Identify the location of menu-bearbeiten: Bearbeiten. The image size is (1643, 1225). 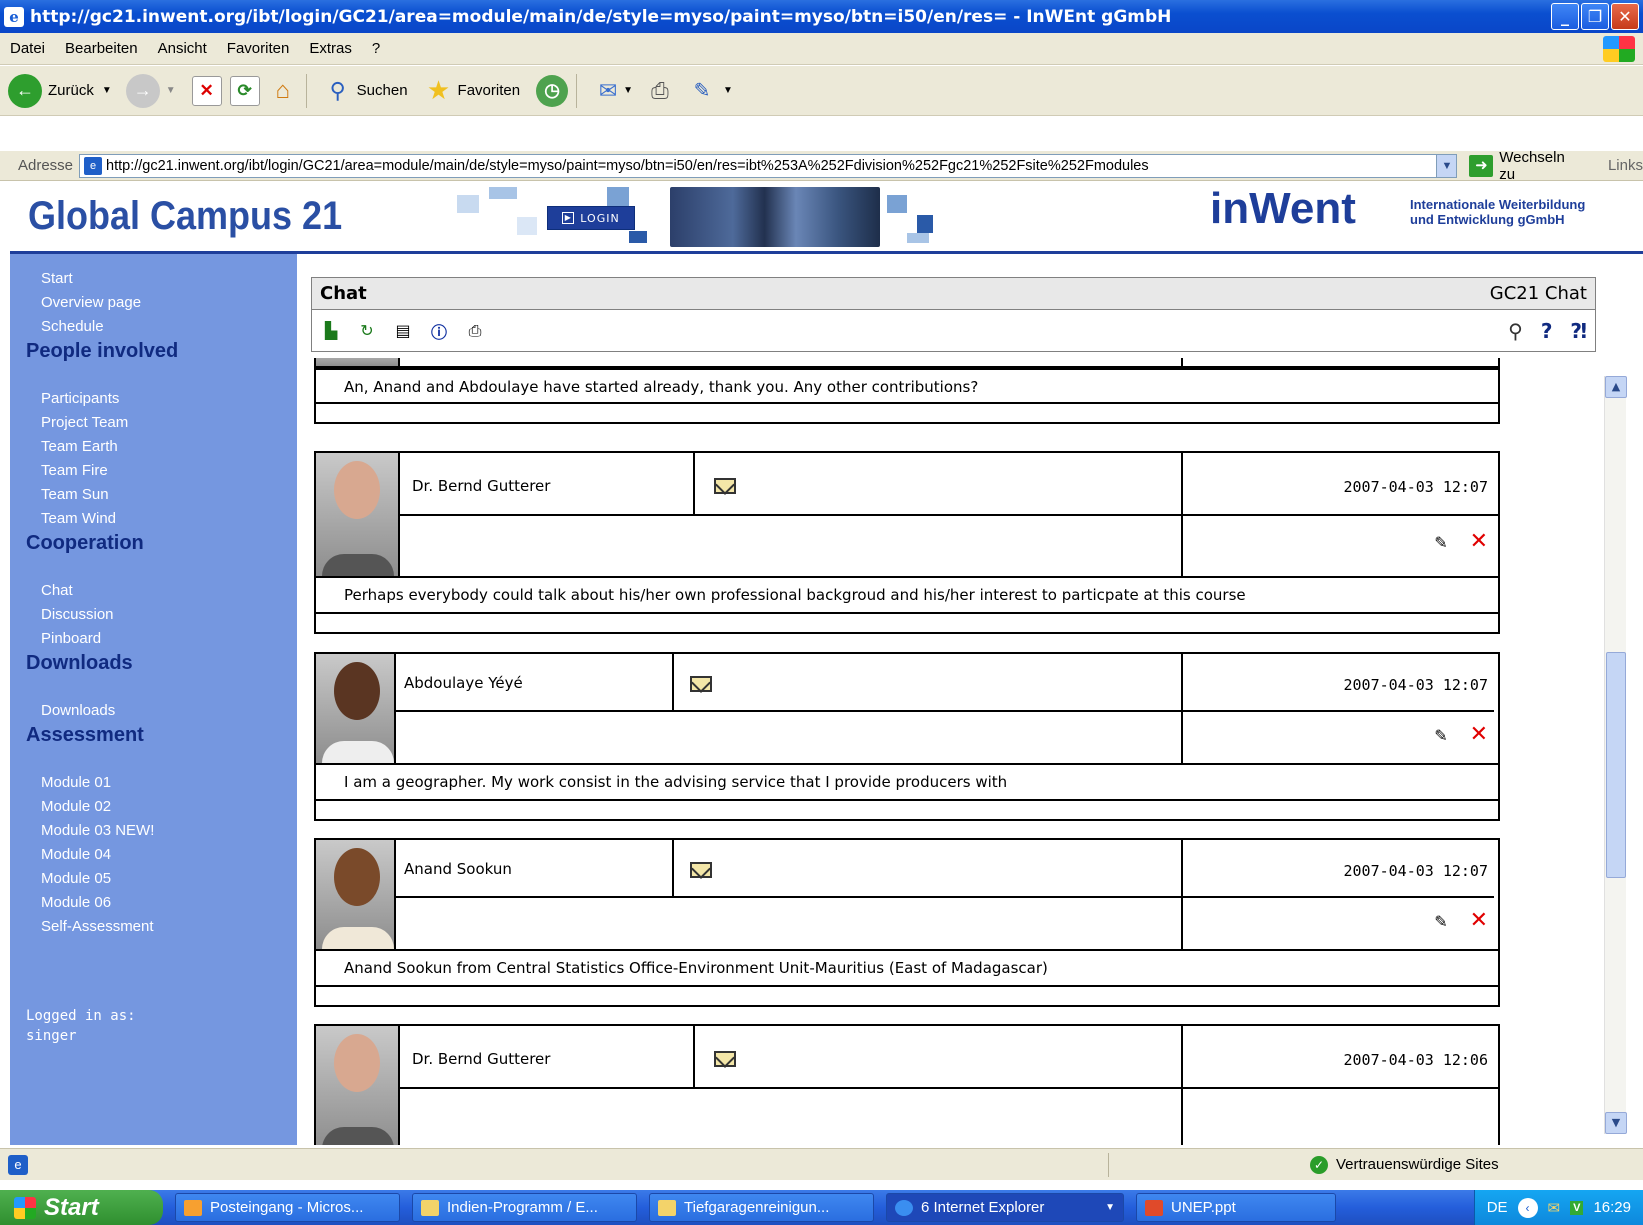
(101, 48).